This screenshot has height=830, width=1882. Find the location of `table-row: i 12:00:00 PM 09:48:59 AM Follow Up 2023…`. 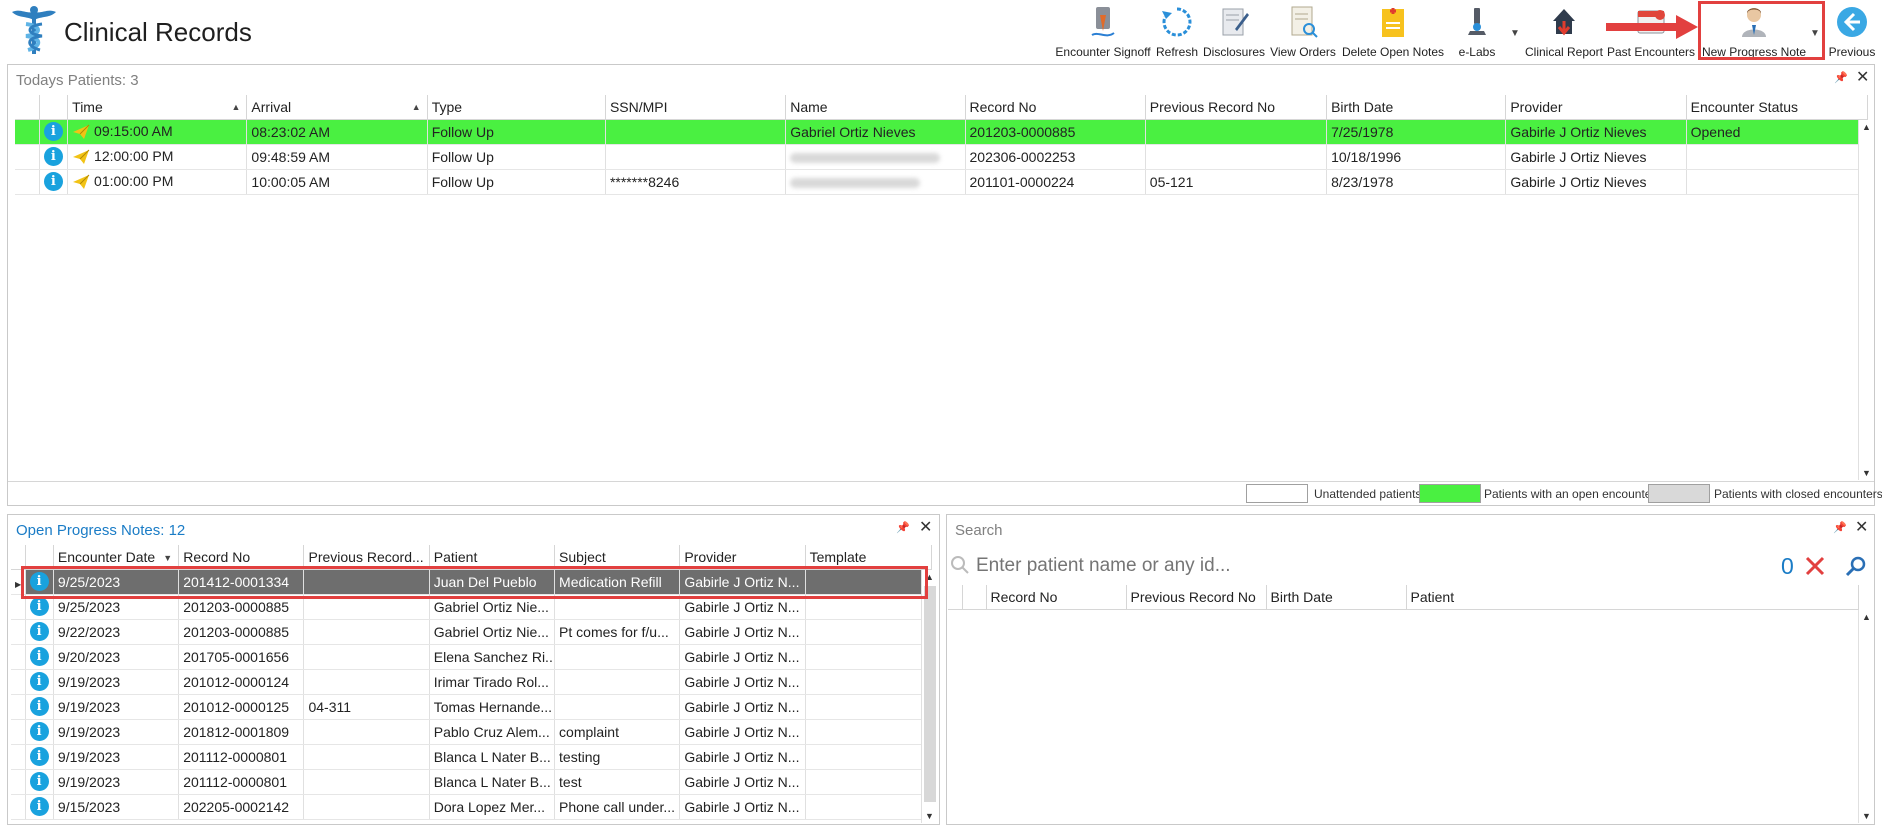

table-row: i 12:00:00 PM 09:48:59 AM Follow Up 2023… is located at coordinates (942, 157).